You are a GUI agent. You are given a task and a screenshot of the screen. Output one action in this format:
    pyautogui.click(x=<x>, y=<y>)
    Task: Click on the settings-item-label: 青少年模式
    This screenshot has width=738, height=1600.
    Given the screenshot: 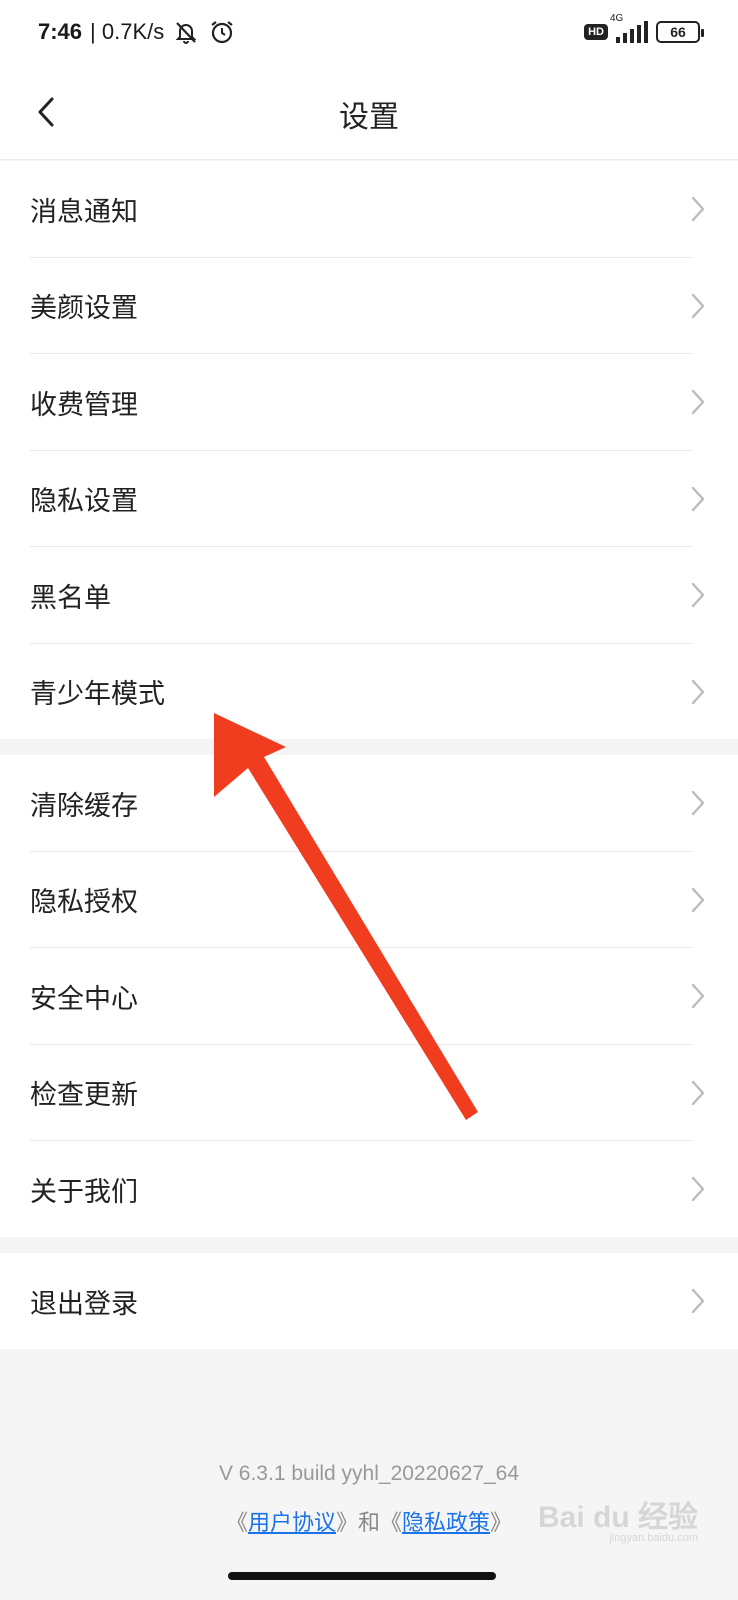 What is the action you would take?
    pyautogui.click(x=97, y=695)
    